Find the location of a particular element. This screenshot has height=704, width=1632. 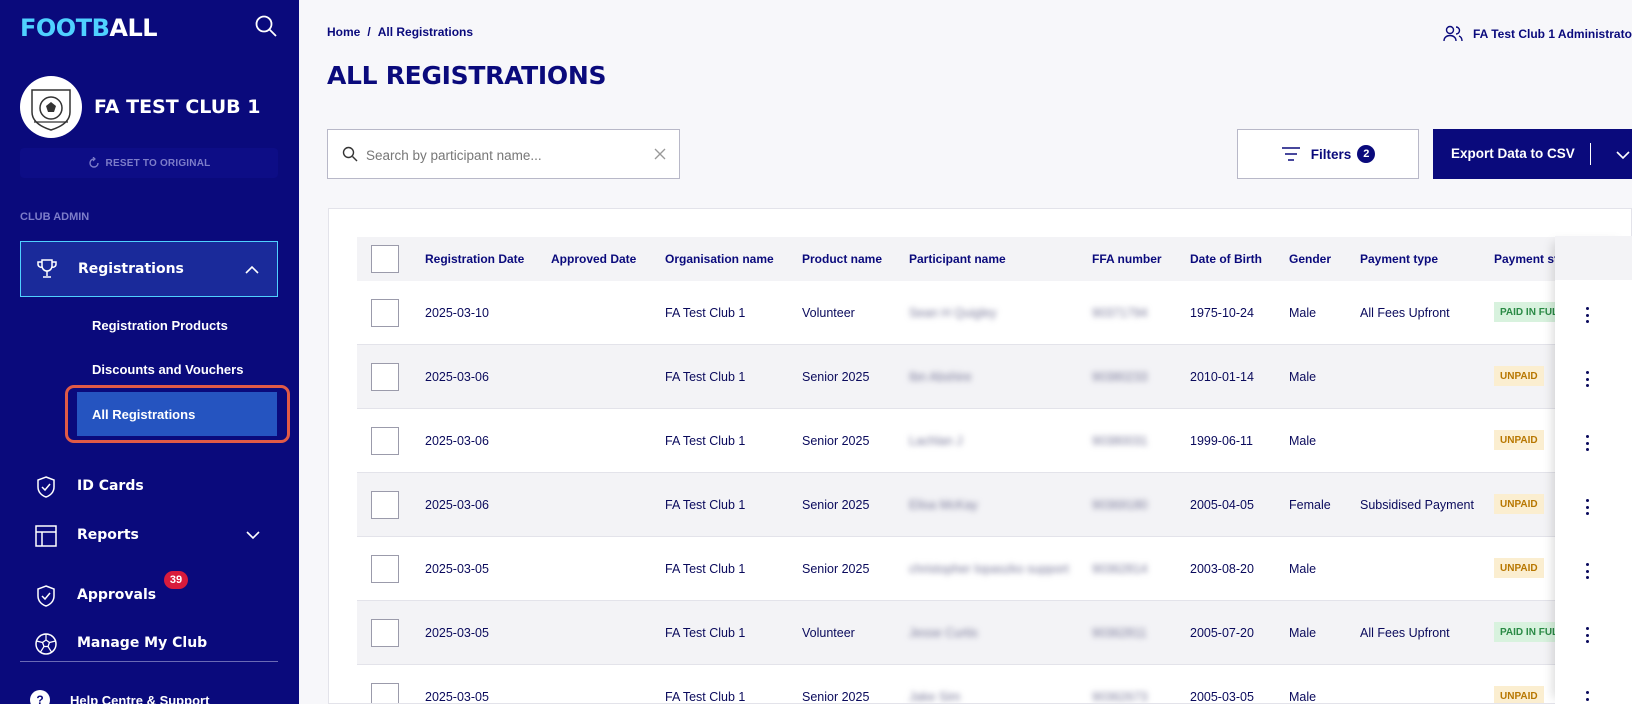

football-logo: FOOTBALL is located at coordinates (89, 28).